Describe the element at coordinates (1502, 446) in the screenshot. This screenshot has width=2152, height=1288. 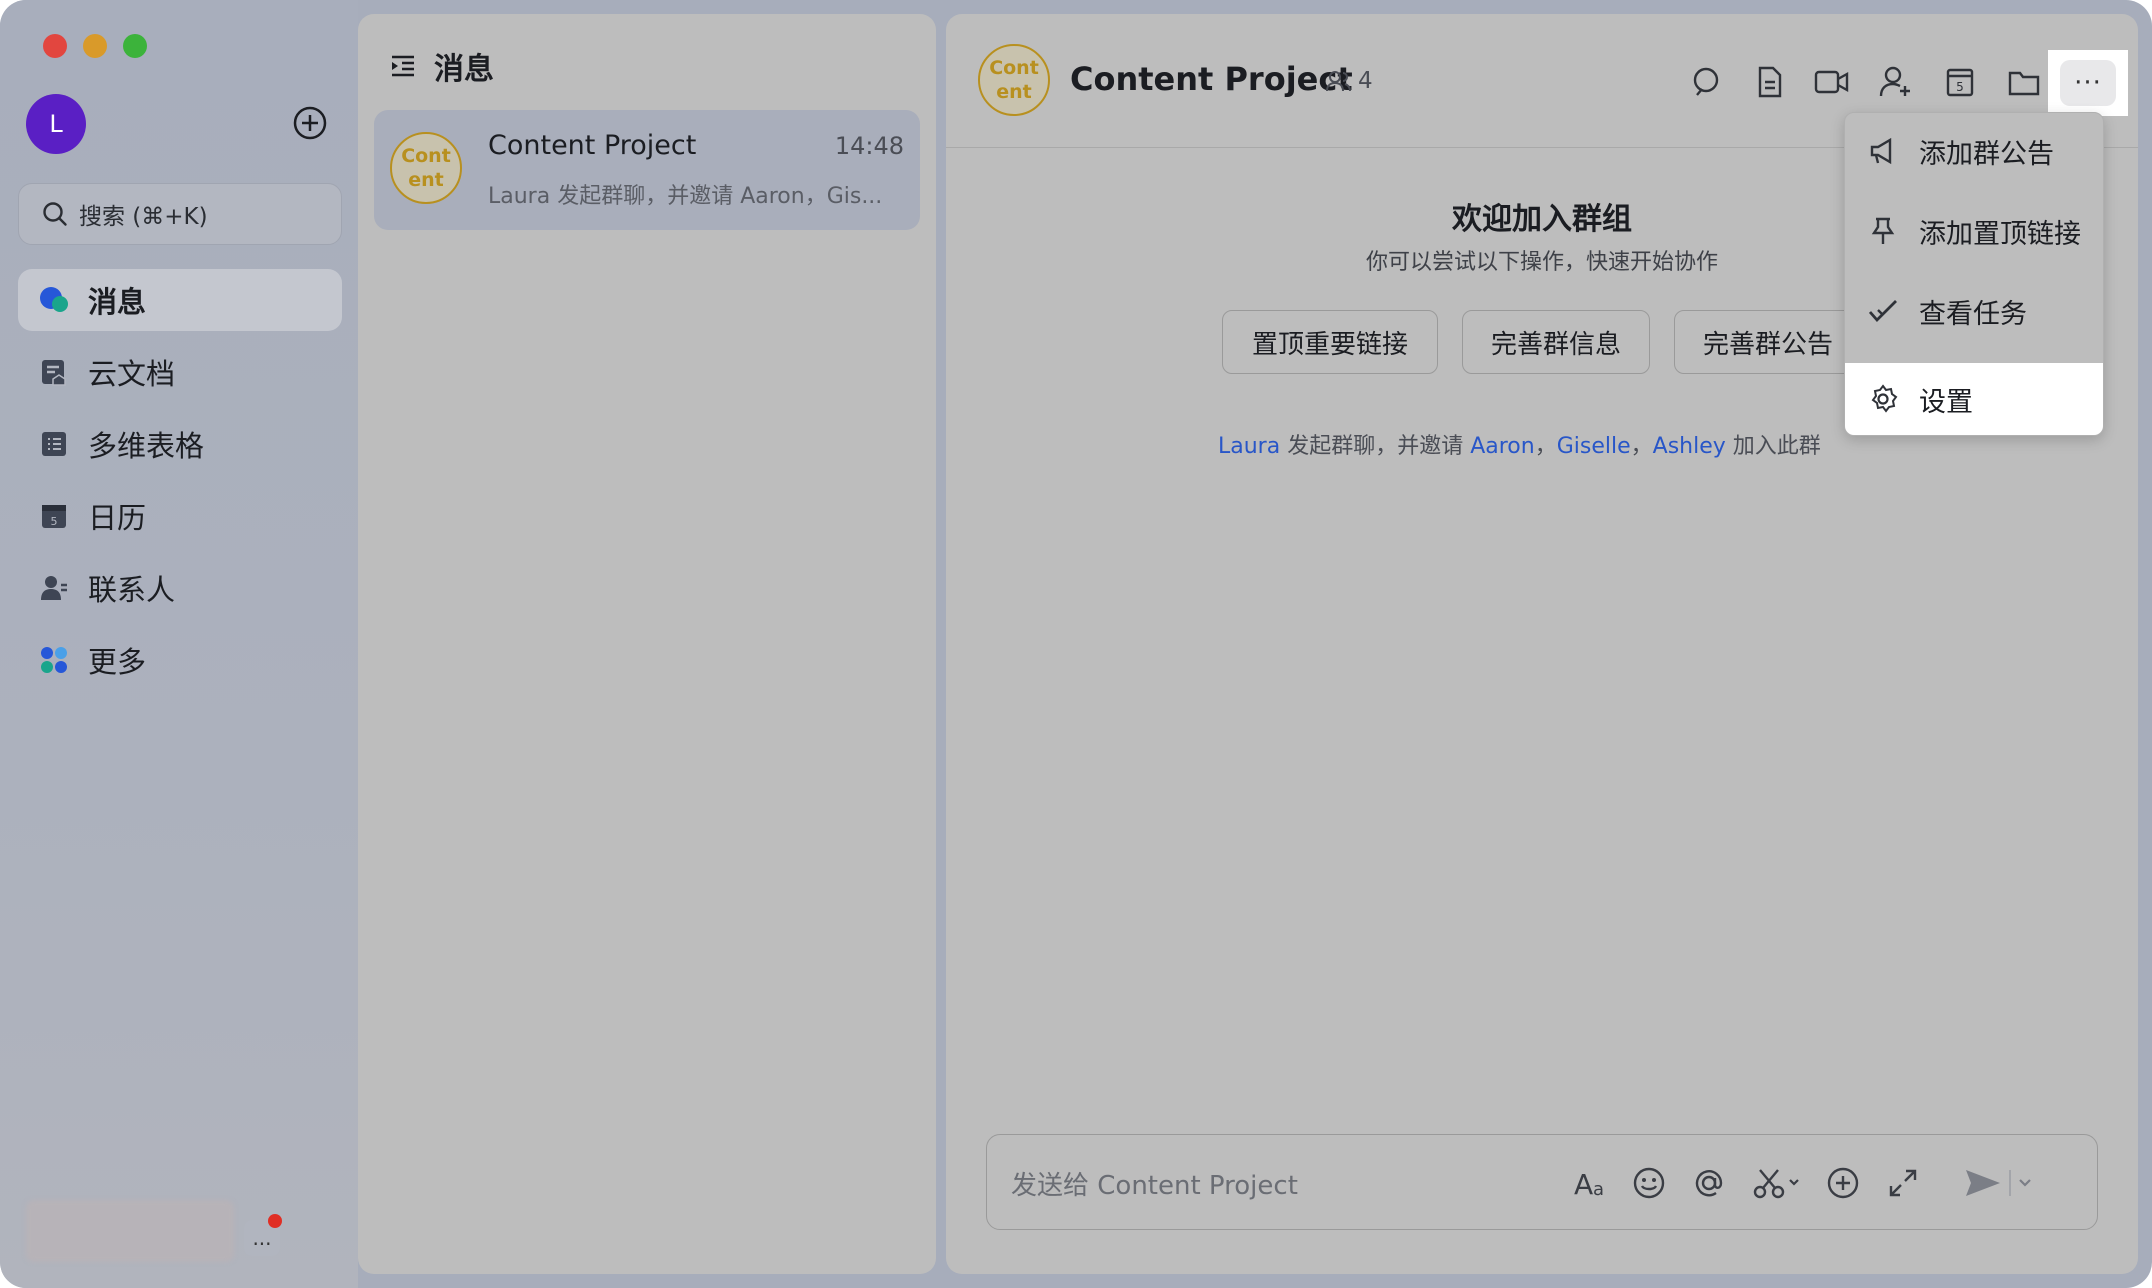
I see `user-link-aaron: Aaron` at that location.